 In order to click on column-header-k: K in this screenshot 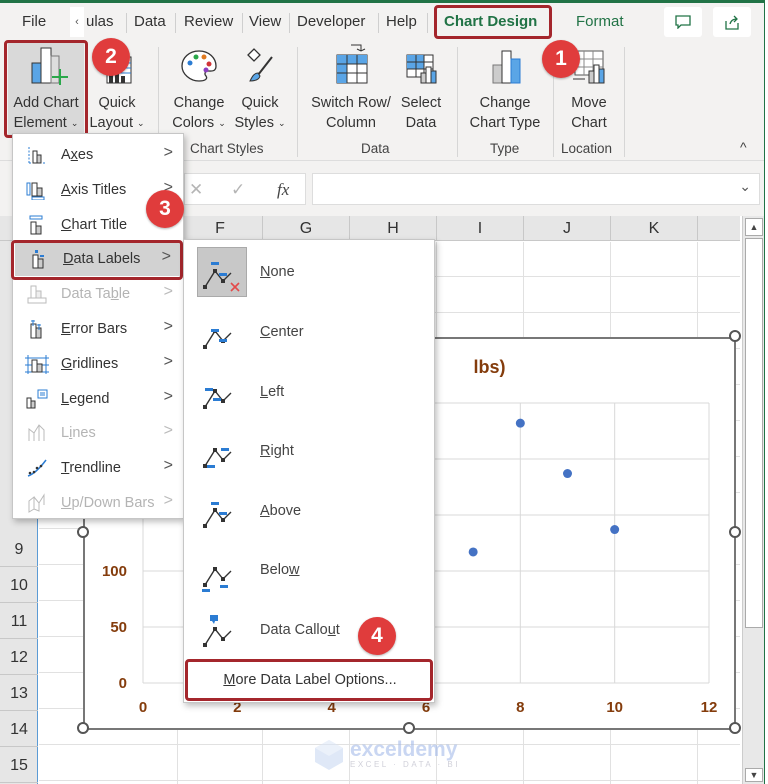, I will do `click(654, 228)`.